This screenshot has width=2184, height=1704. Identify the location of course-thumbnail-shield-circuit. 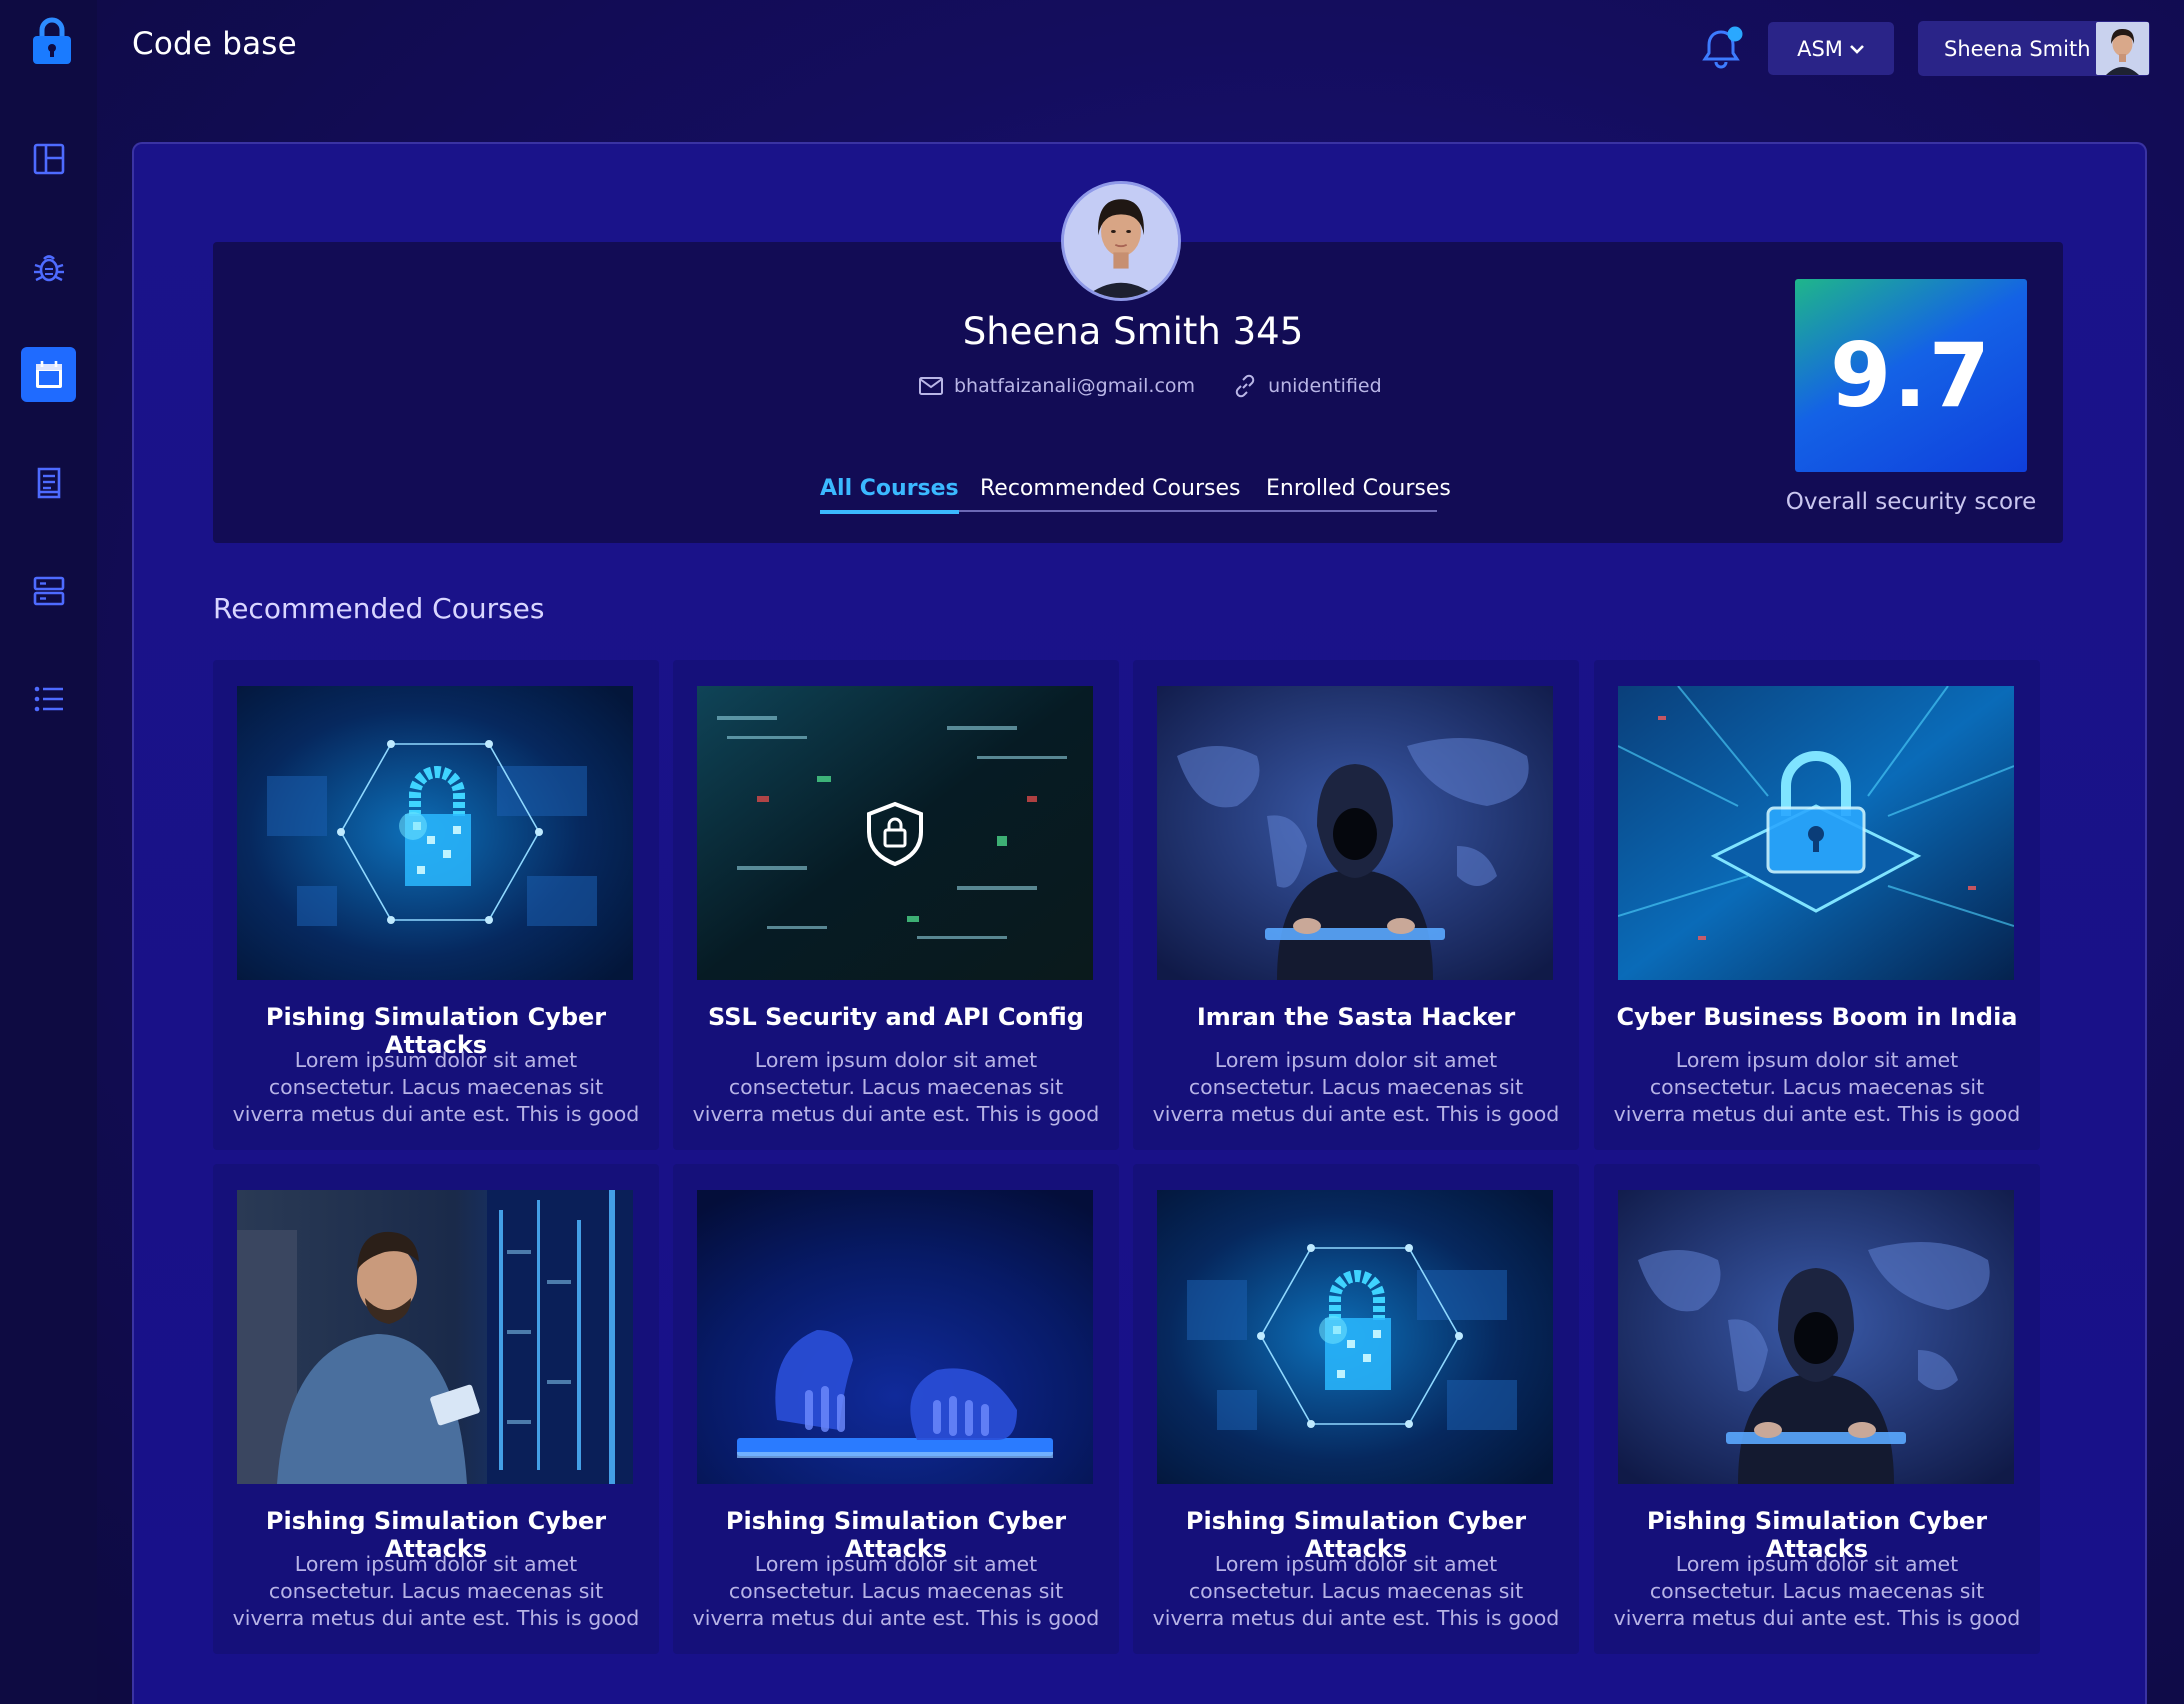
(895, 833).